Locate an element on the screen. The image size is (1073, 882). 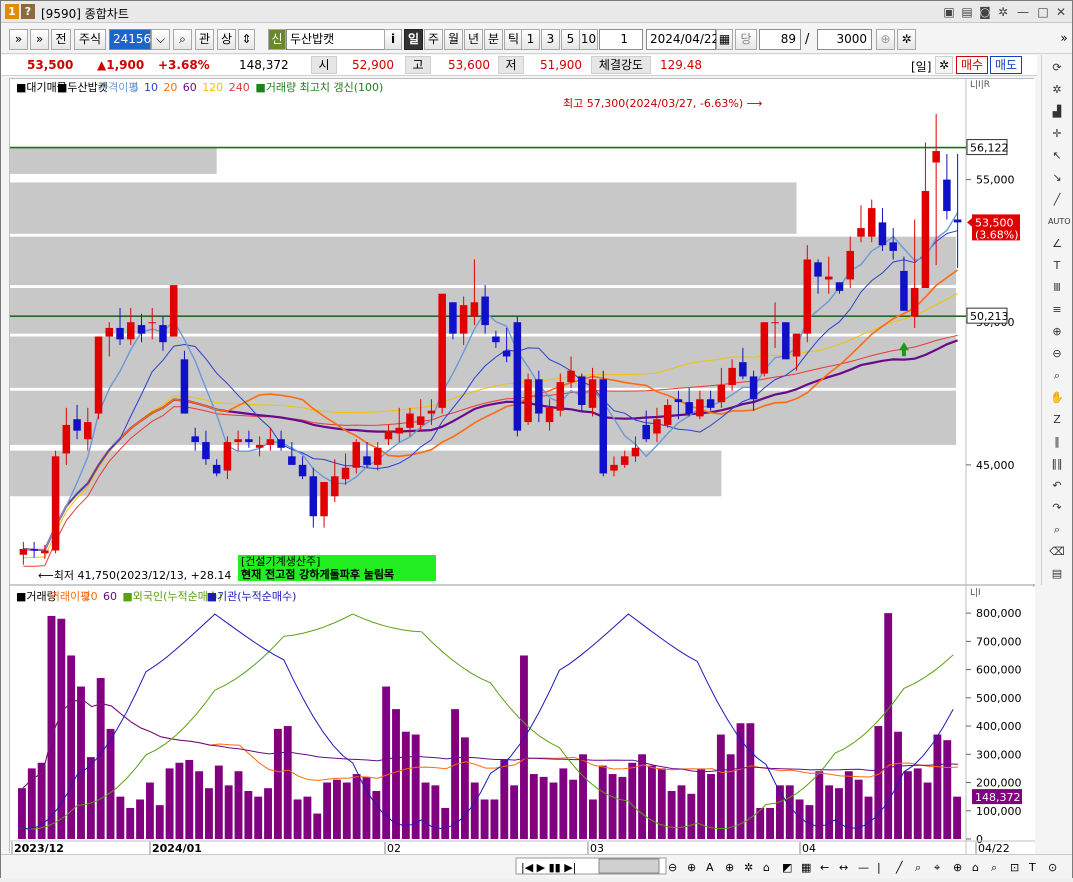
interval-3: 3 is located at coordinates (550, 39).